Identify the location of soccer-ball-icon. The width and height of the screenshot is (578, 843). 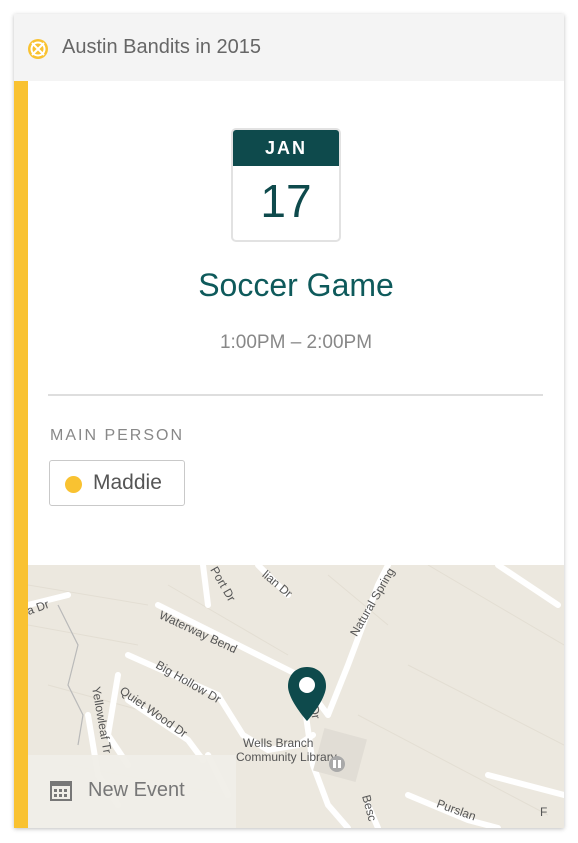
(38, 49).